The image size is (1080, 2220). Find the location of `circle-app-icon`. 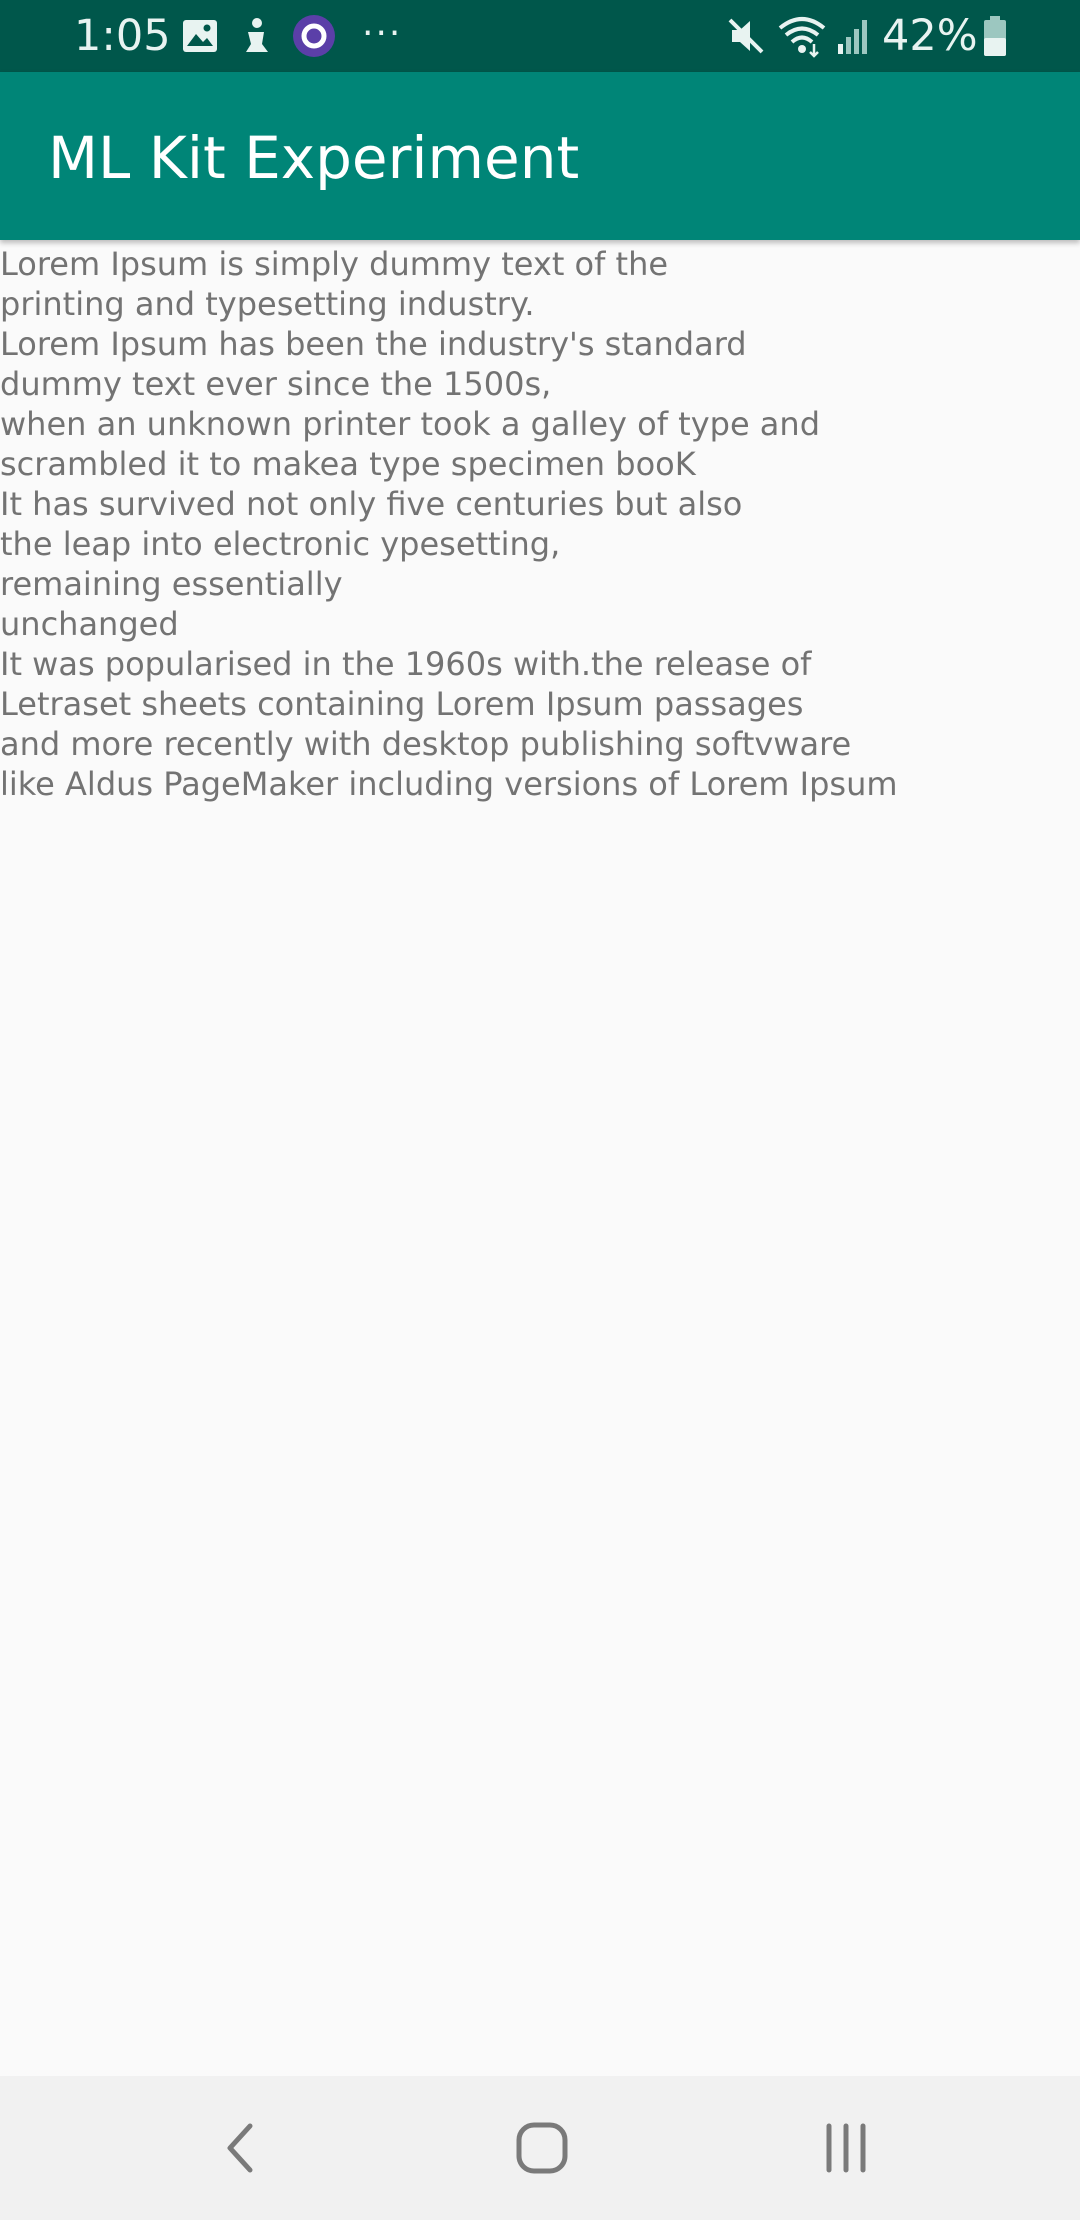

circle-app-icon is located at coordinates (314, 36).